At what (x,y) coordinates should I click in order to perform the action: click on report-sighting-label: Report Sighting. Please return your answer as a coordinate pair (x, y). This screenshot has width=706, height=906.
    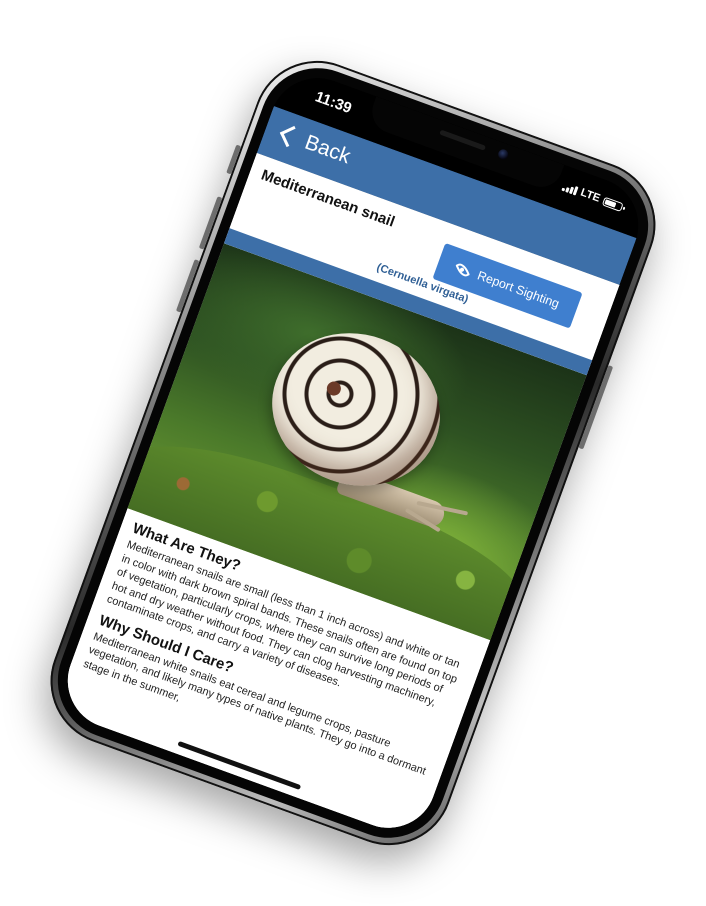
    Looking at the image, I should click on (518, 290).